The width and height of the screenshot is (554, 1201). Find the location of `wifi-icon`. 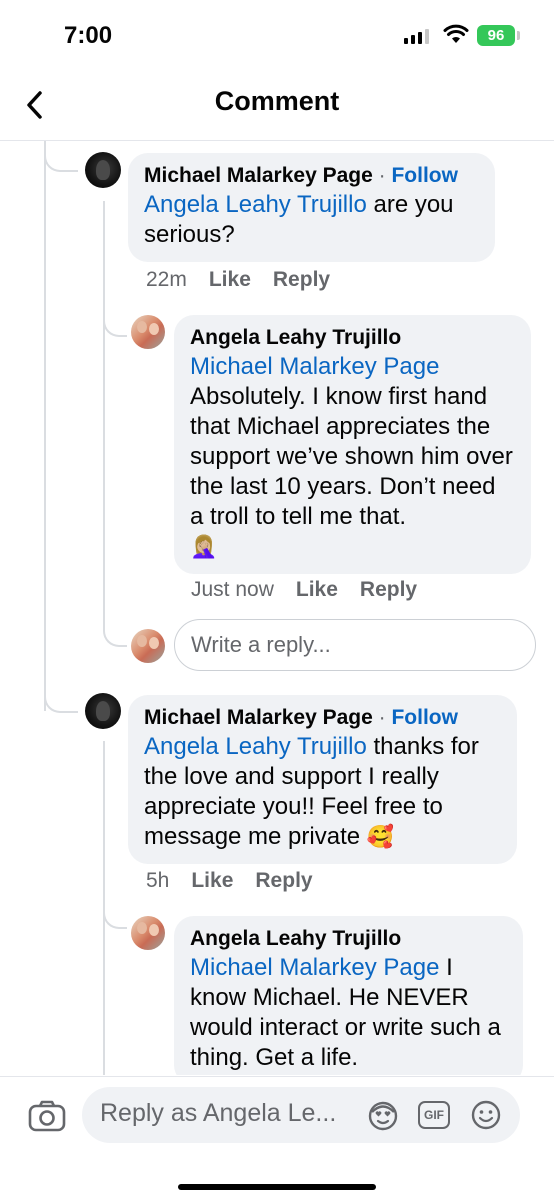

wifi-icon is located at coordinates (456, 33).